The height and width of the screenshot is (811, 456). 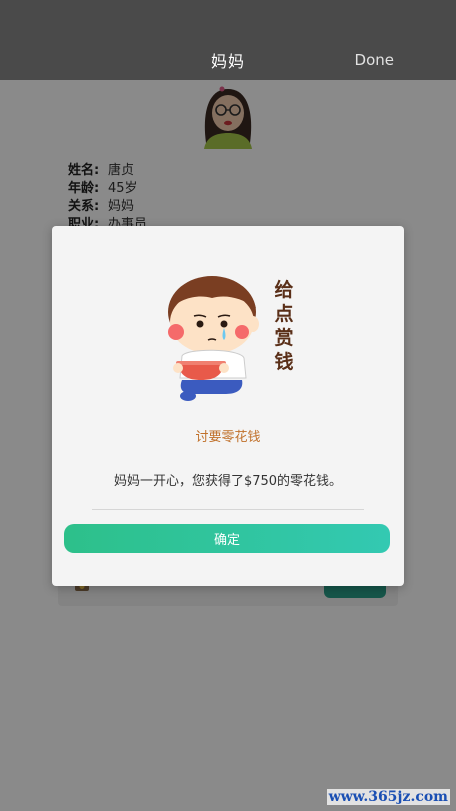 What do you see at coordinates (283, 361) in the screenshot?
I see `illustration-caption-char: 钱` at bounding box center [283, 361].